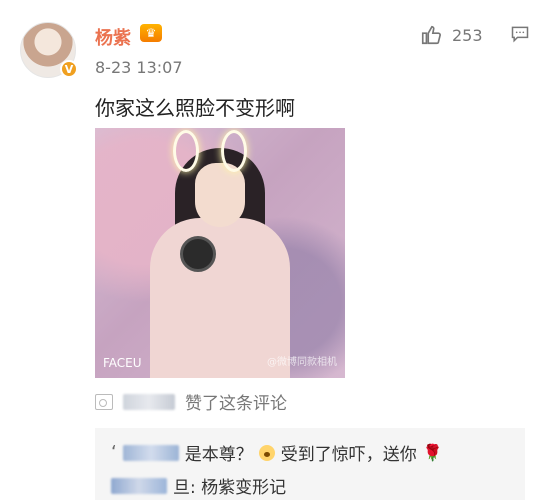 The image size is (550, 500). I want to click on reply-icon, so click(104, 401).